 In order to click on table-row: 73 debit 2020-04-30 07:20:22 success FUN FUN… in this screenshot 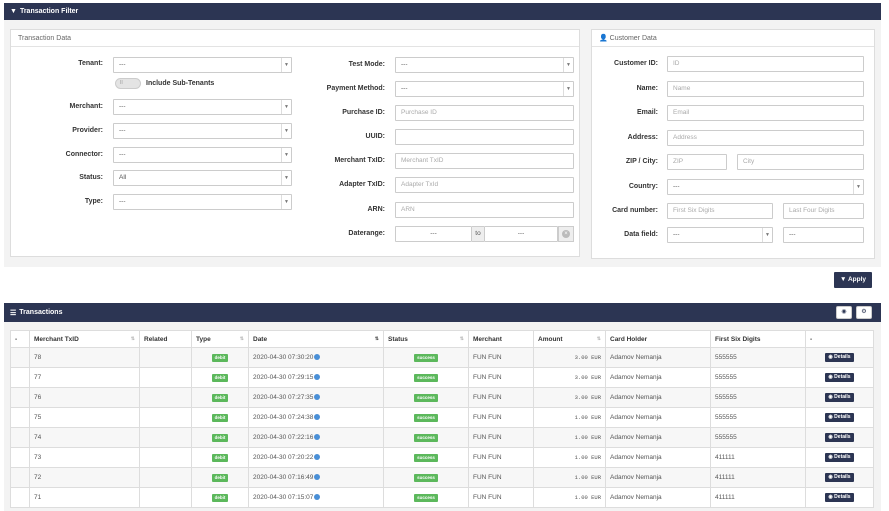, I will do `click(442, 457)`.